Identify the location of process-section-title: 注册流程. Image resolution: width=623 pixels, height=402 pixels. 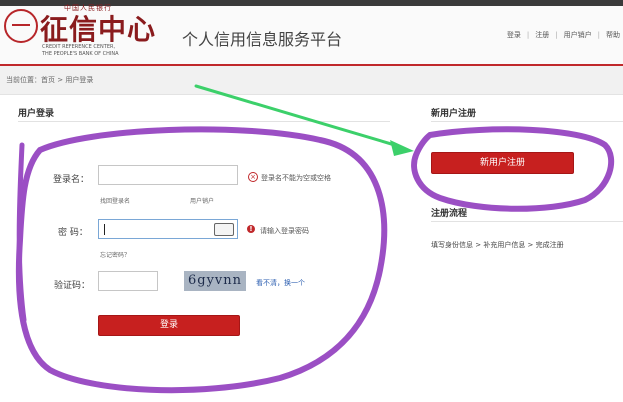
(449, 214).